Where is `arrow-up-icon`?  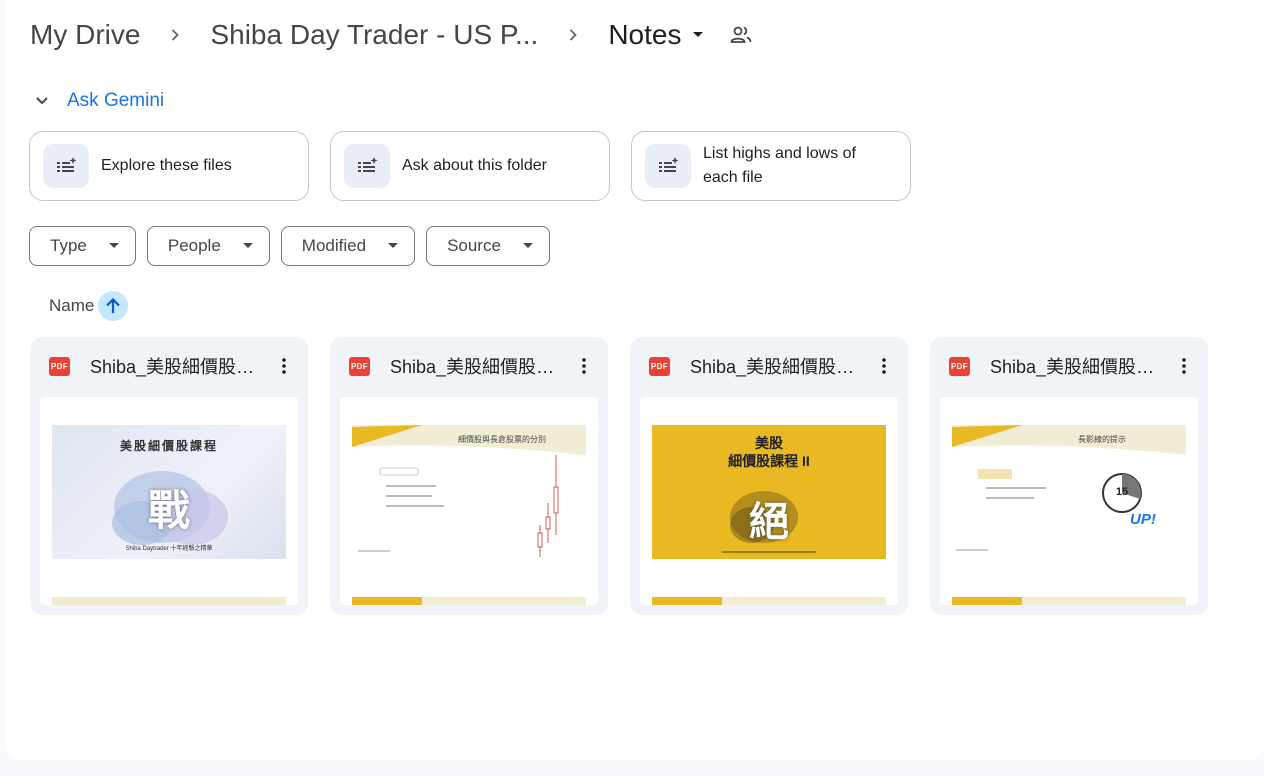 arrow-up-icon is located at coordinates (113, 305).